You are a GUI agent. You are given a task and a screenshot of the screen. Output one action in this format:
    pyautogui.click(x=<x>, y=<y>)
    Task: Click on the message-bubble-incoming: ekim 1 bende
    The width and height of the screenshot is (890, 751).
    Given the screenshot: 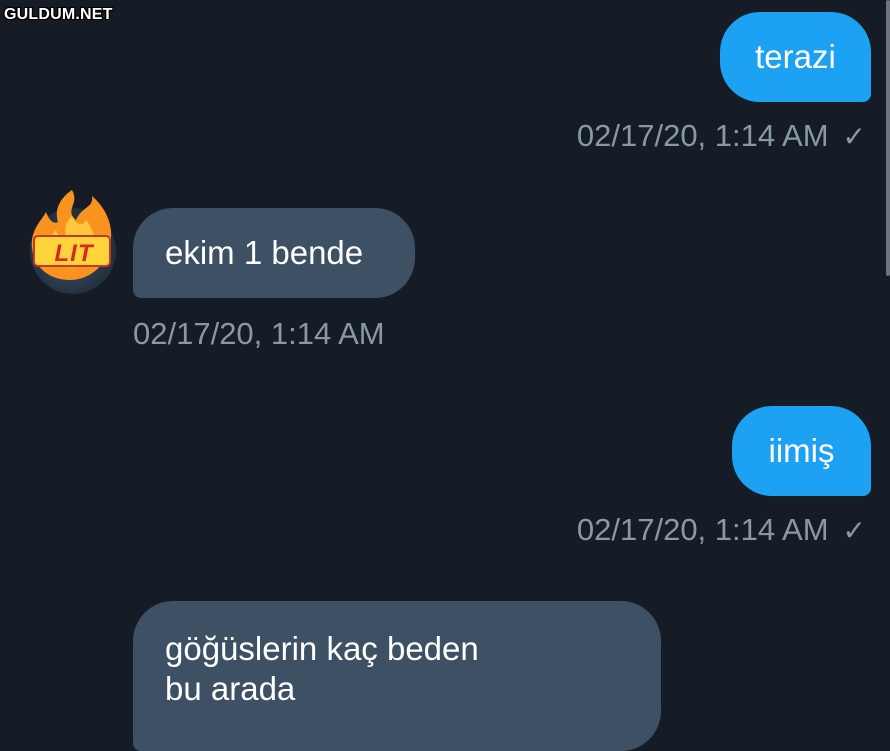 What is the action you would take?
    pyautogui.click(x=274, y=253)
    